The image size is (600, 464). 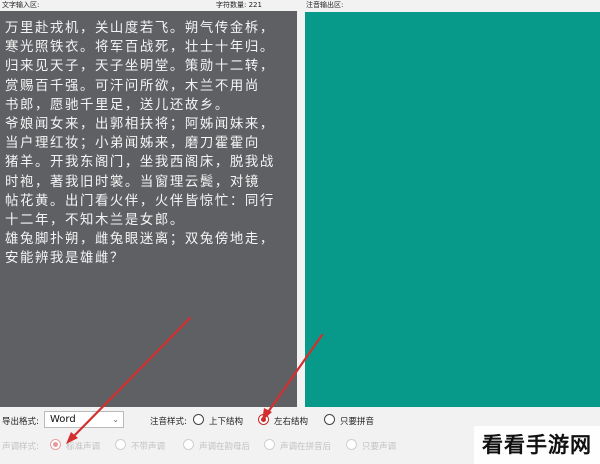 I want to click on site-watermark: 看看手游网, so click(x=537, y=445).